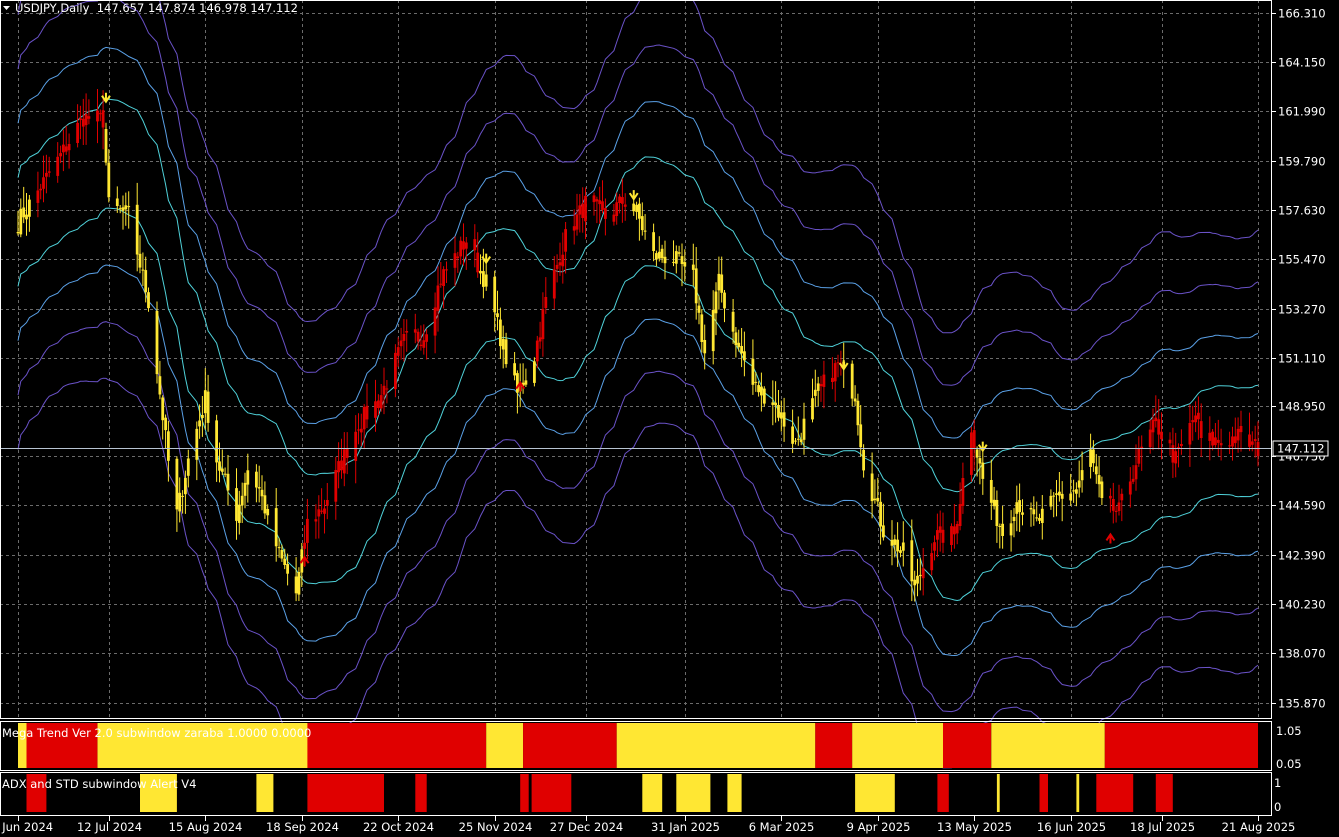  What do you see at coordinates (1302, 260) in the screenshot?
I see `price-tick-label: 155.470` at bounding box center [1302, 260].